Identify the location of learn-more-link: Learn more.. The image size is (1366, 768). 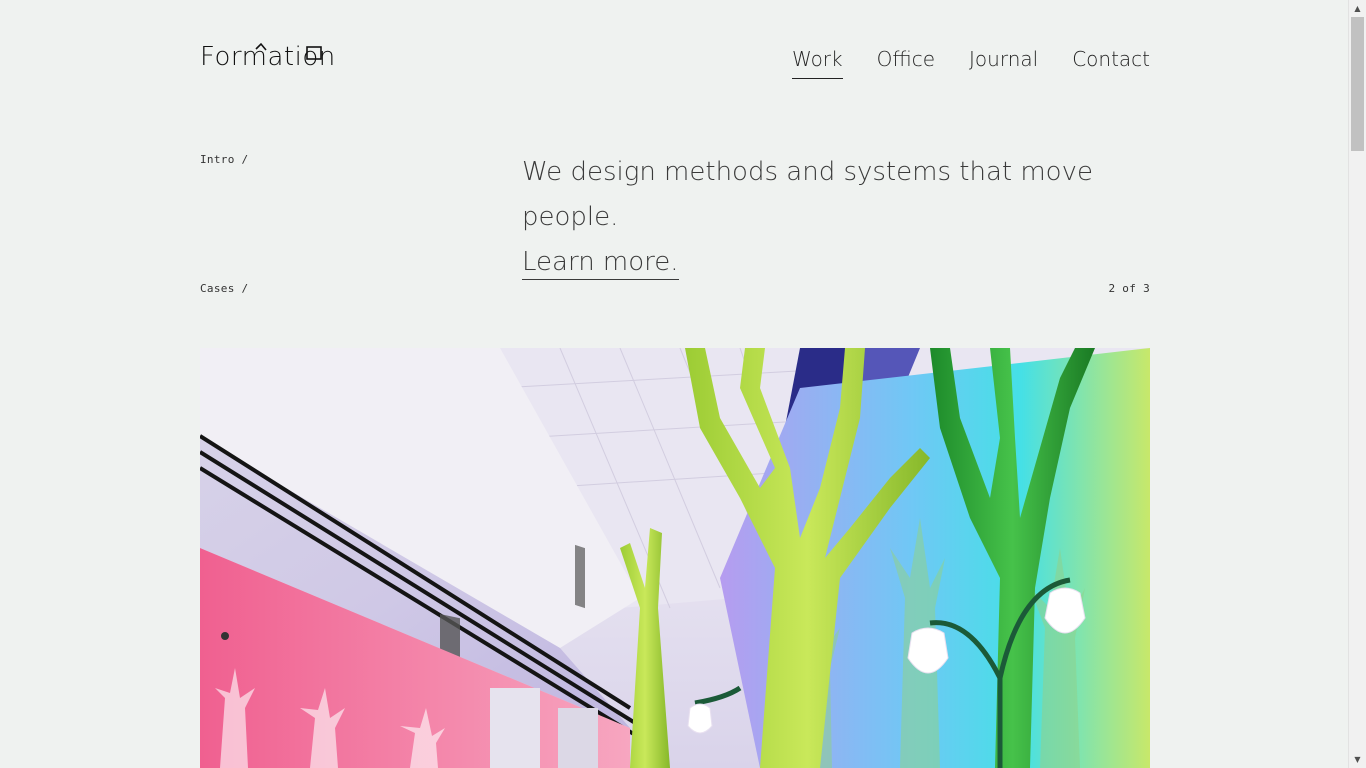
(600, 263).